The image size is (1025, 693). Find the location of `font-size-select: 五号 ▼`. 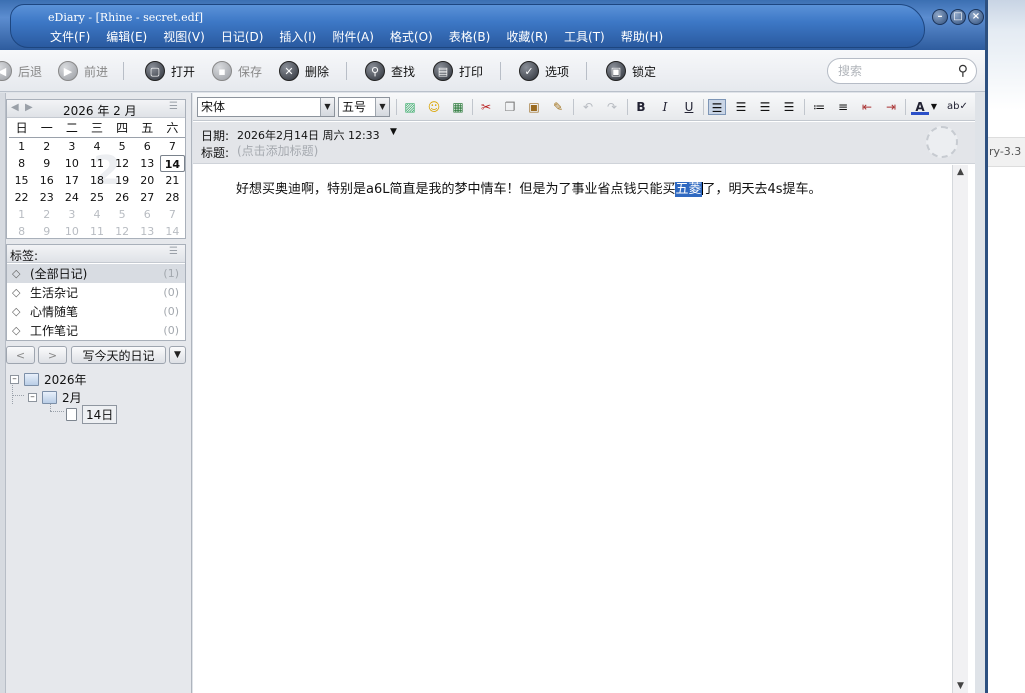

font-size-select: 五号 ▼ is located at coordinates (364, 107).